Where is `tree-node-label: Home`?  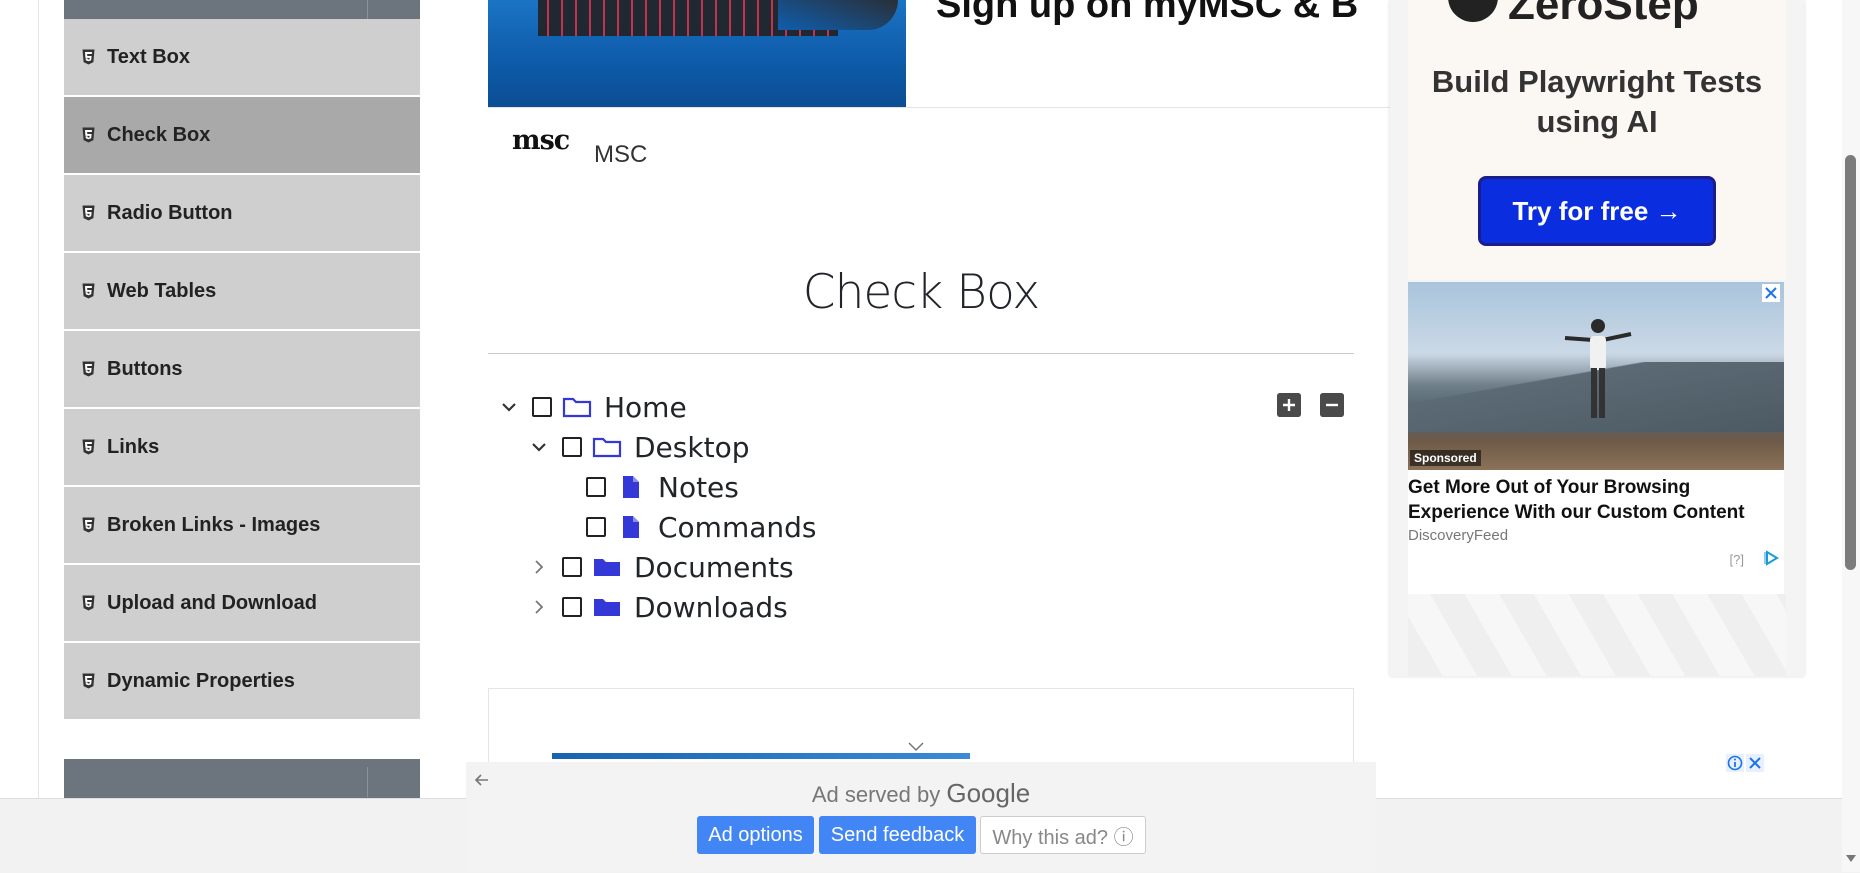
tree-node-label: Home is located at coordinates (645, 407).